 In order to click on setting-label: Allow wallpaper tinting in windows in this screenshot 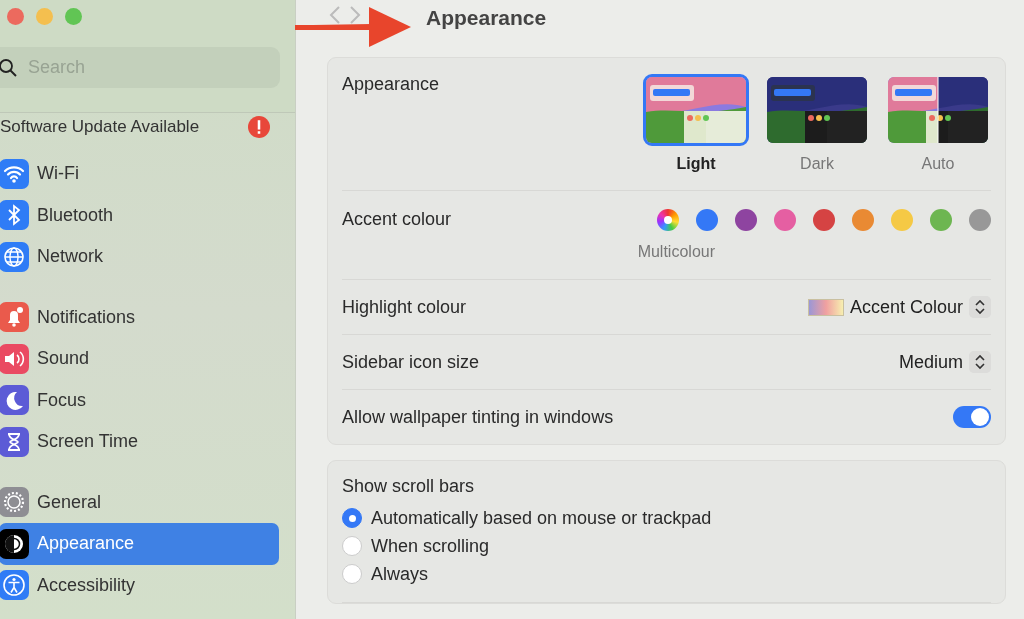, I will do `click(478, 417)`.